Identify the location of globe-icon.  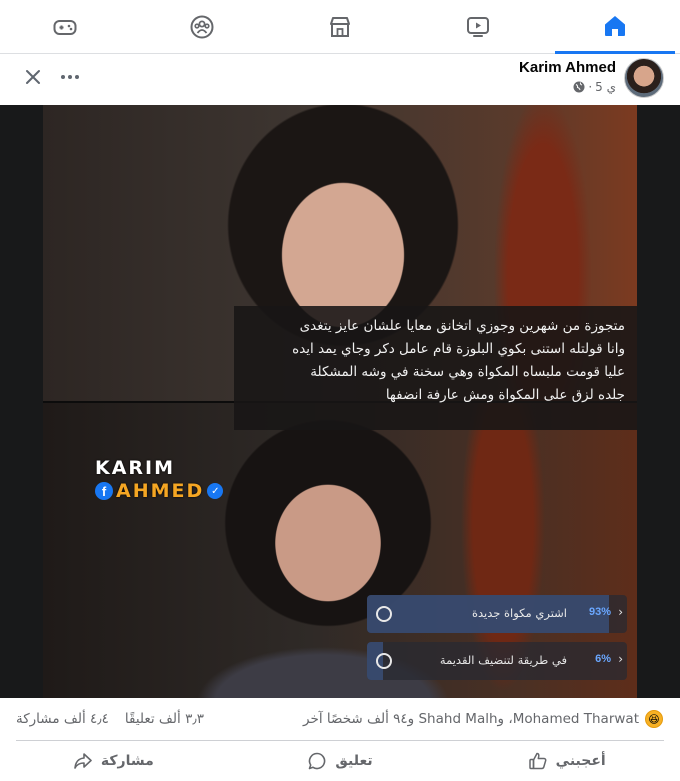
(579, 87).